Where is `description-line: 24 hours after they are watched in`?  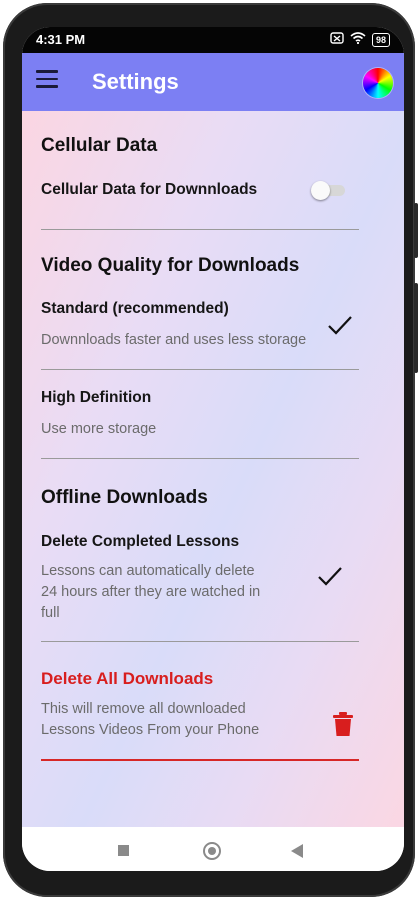
description-line: 24 hours after they are watched in is located at coordinates (151, 592).